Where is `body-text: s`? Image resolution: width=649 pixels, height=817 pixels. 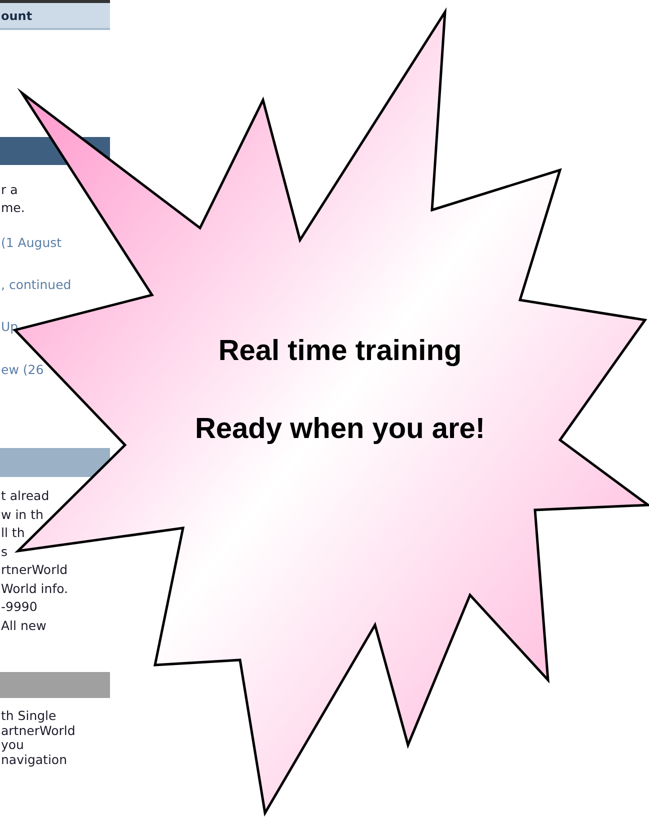
body-text: s is located at coordinates (4, 551).